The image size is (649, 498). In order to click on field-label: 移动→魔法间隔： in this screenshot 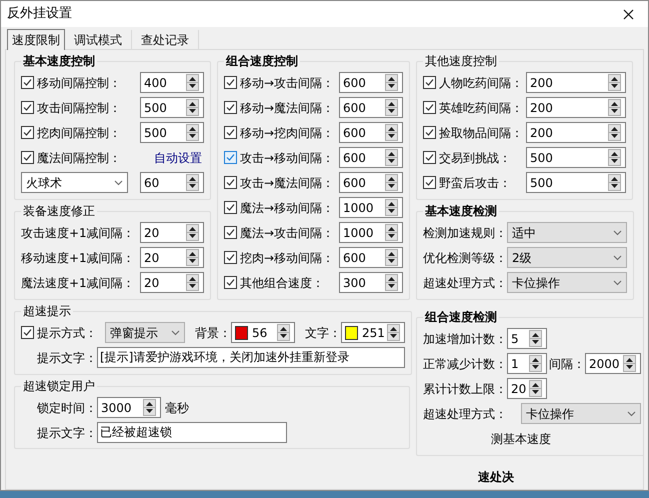, I will do `click(287, 108)`.